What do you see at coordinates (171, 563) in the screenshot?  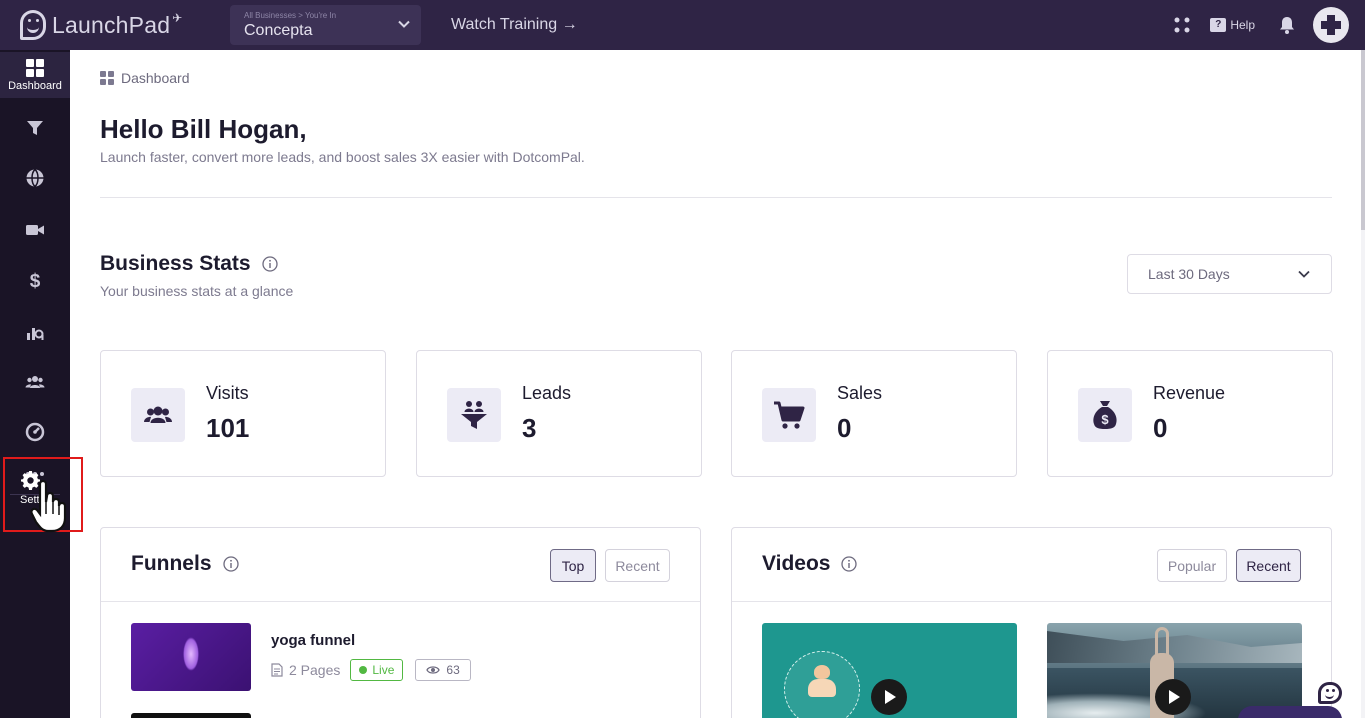 I see `funnels-title: Funnels` at bounding box center [171, 563].